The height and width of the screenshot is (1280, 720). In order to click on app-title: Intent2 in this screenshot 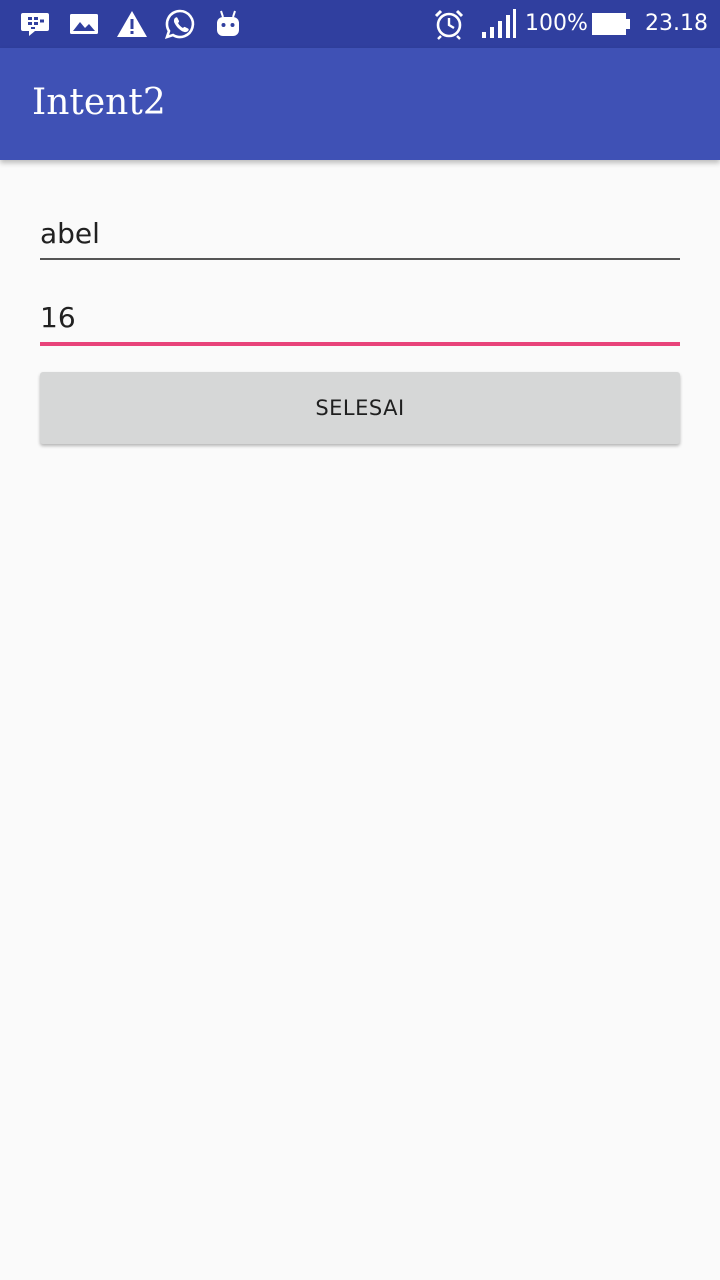, I will do `click(99, 102)`.